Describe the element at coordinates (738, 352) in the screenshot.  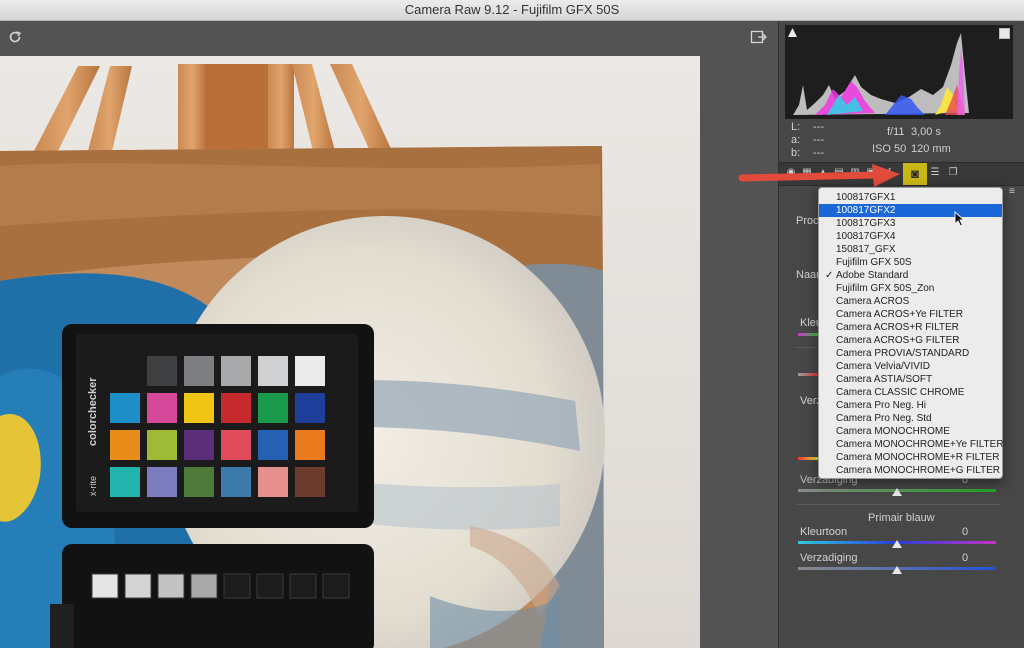
I see `preview-gutter` at that location.